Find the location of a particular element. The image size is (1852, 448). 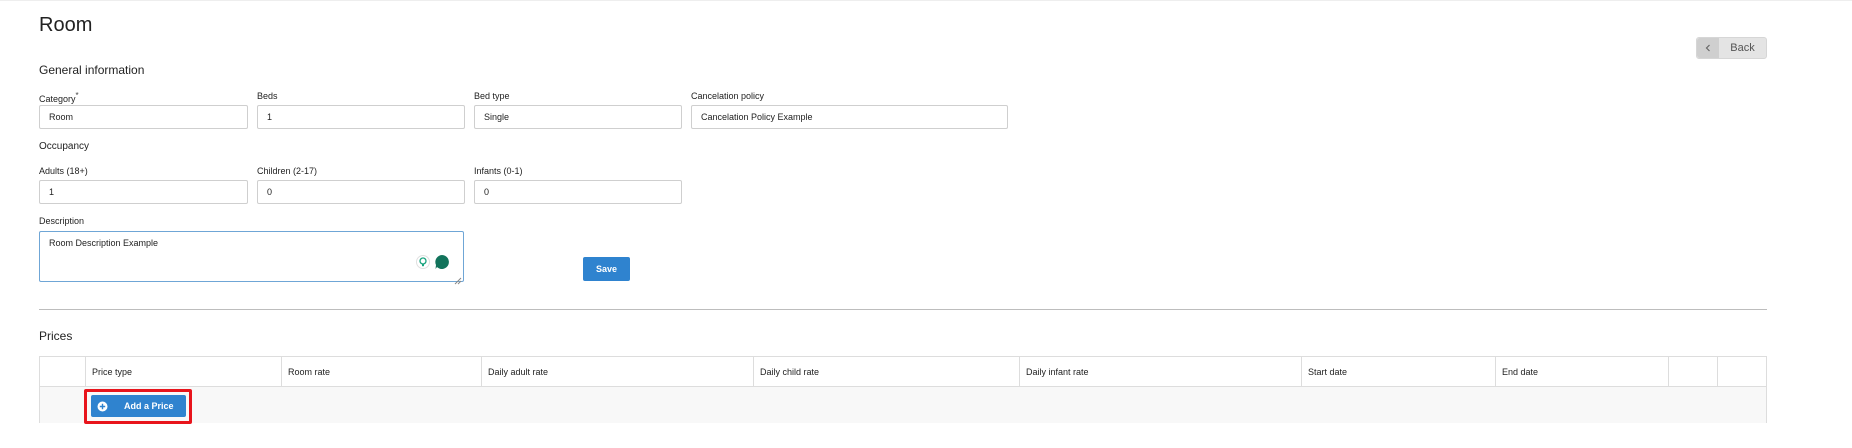

textarea-assist-icons is located at coordinates (432, 262).